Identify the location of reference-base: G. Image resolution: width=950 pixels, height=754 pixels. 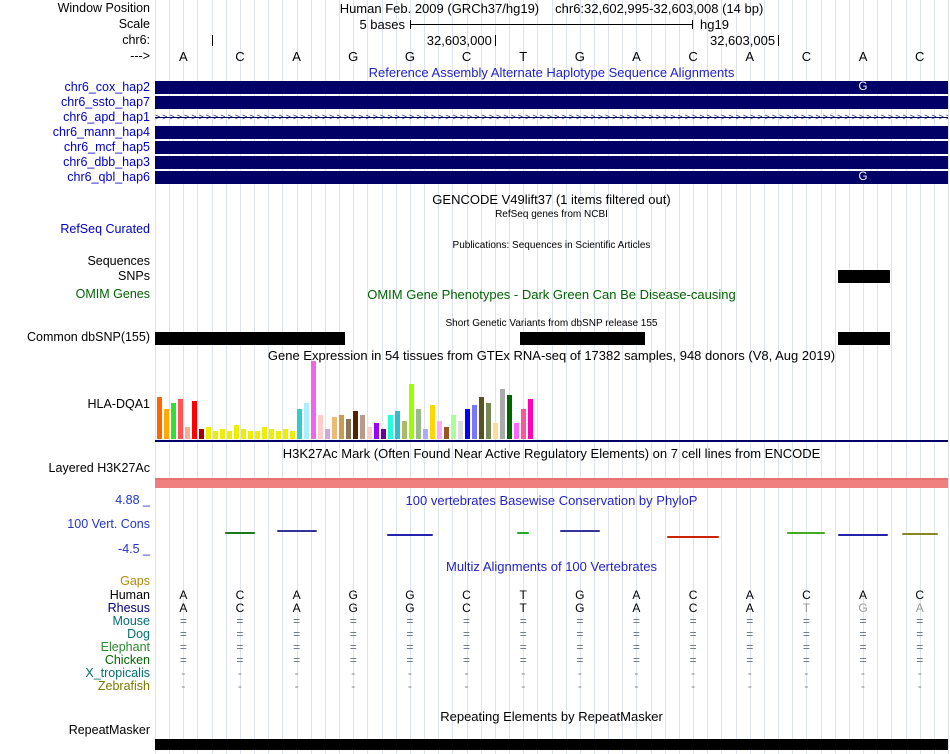
(409, 56).